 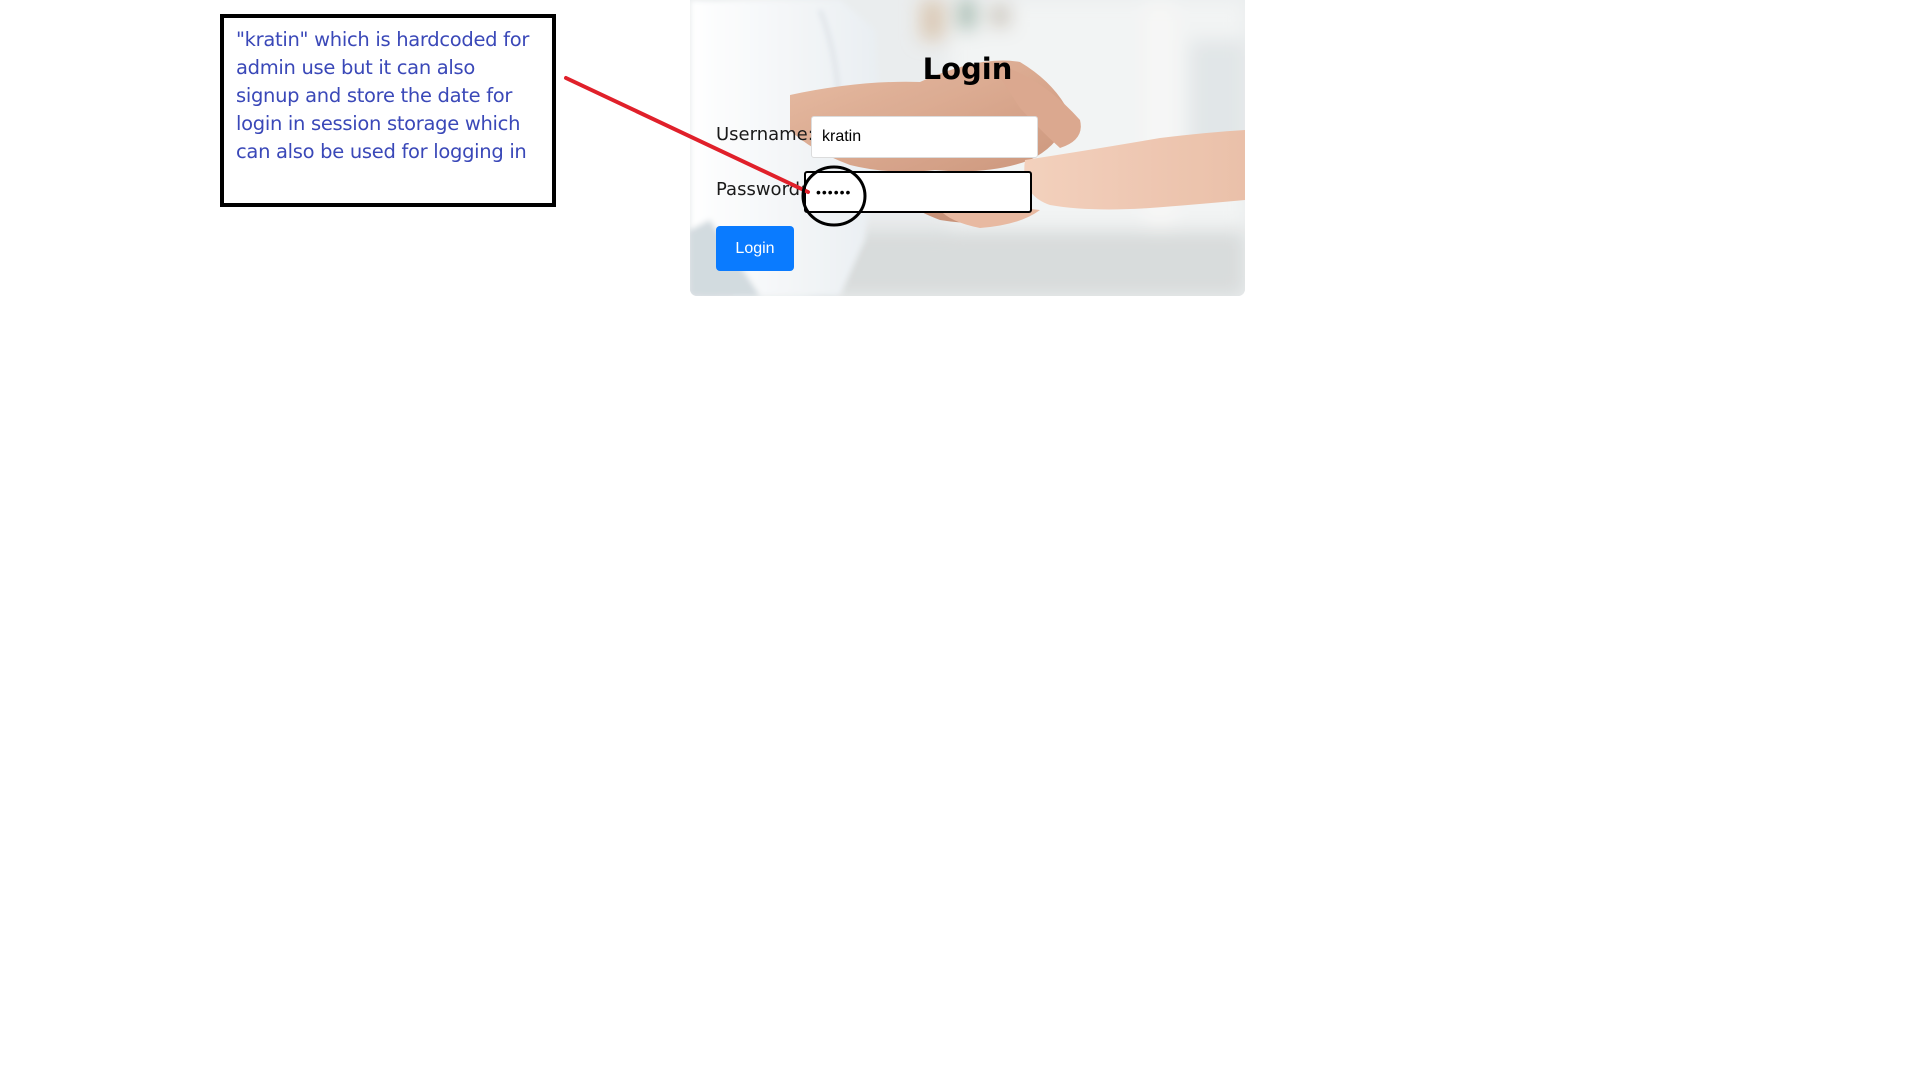 I want to click on login-card: Login Username: Password: Login, so click(x=967, y=148).